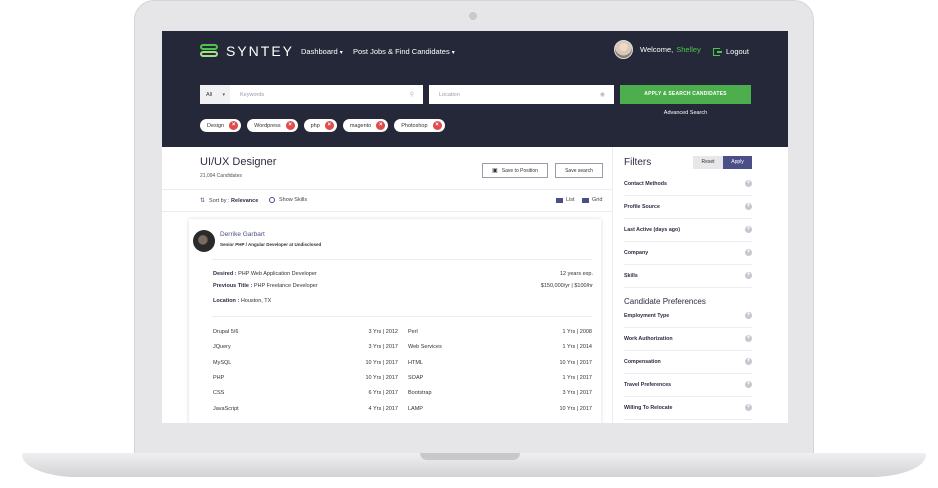 Image resolution: width=938 pixels, height=488 pixels. Describe the element at coordinates (245, 200) in the screenshot. I see `sort-value: Relevance` at that location.